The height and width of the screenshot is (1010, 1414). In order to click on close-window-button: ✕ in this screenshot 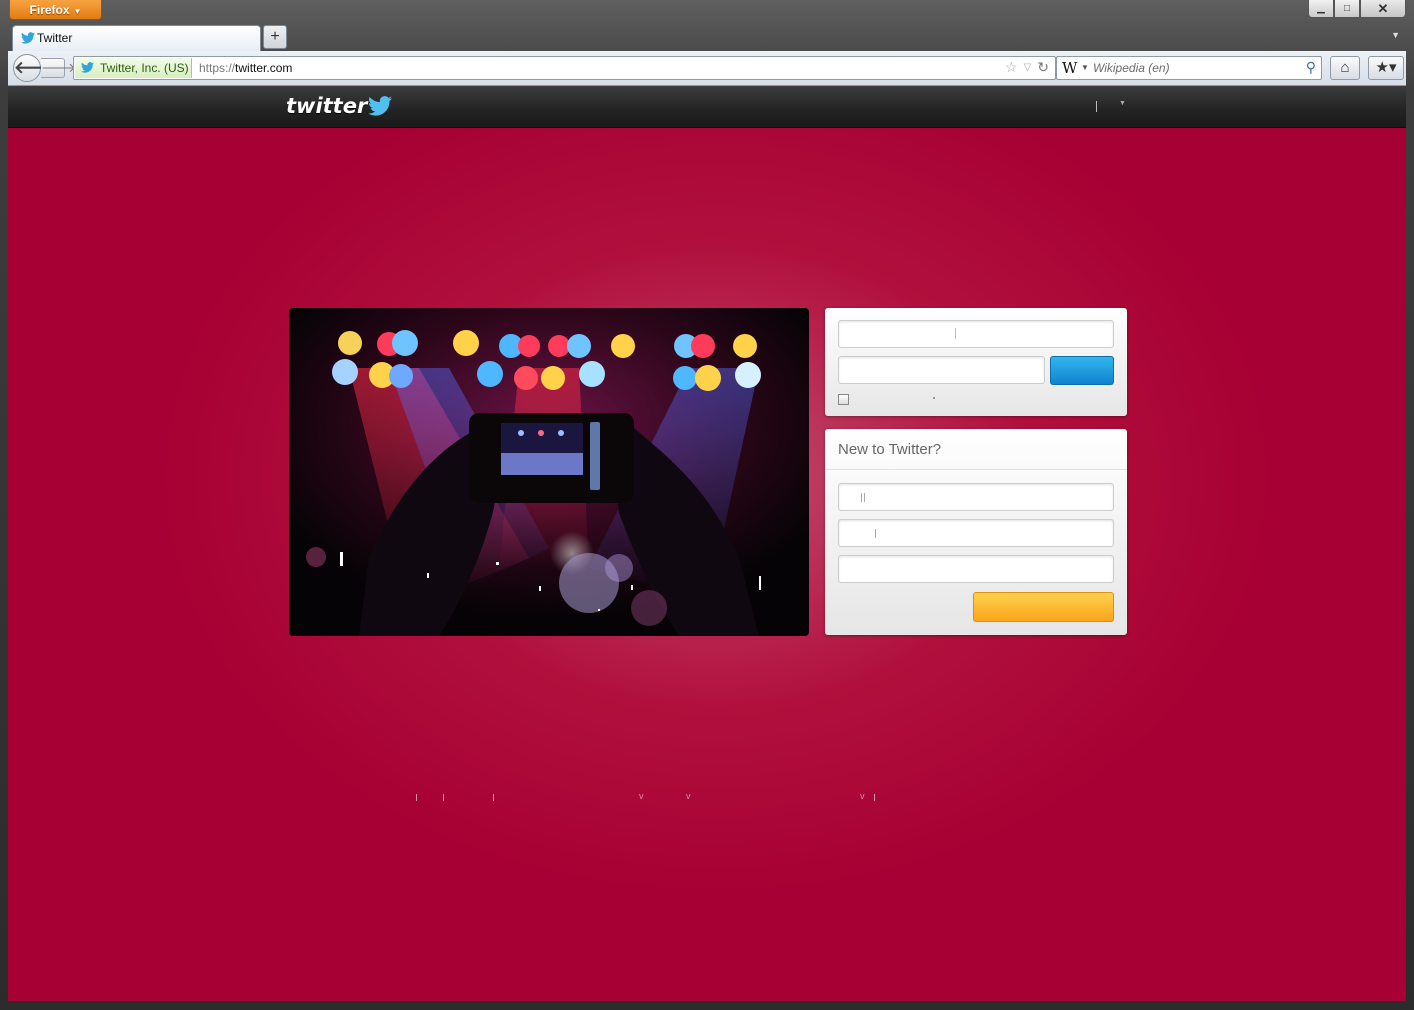, I will do `click(1383, 9)`.